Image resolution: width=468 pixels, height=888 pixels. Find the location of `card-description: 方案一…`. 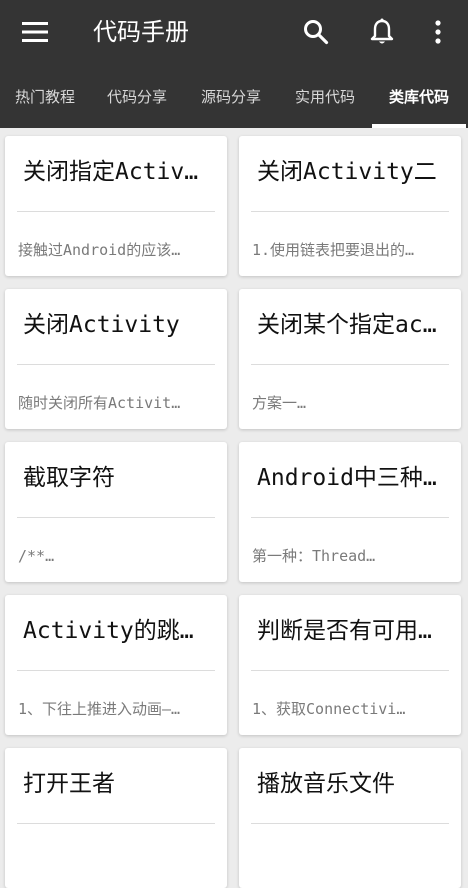

card-description: 方案一… is located at coordinates (279, 403).